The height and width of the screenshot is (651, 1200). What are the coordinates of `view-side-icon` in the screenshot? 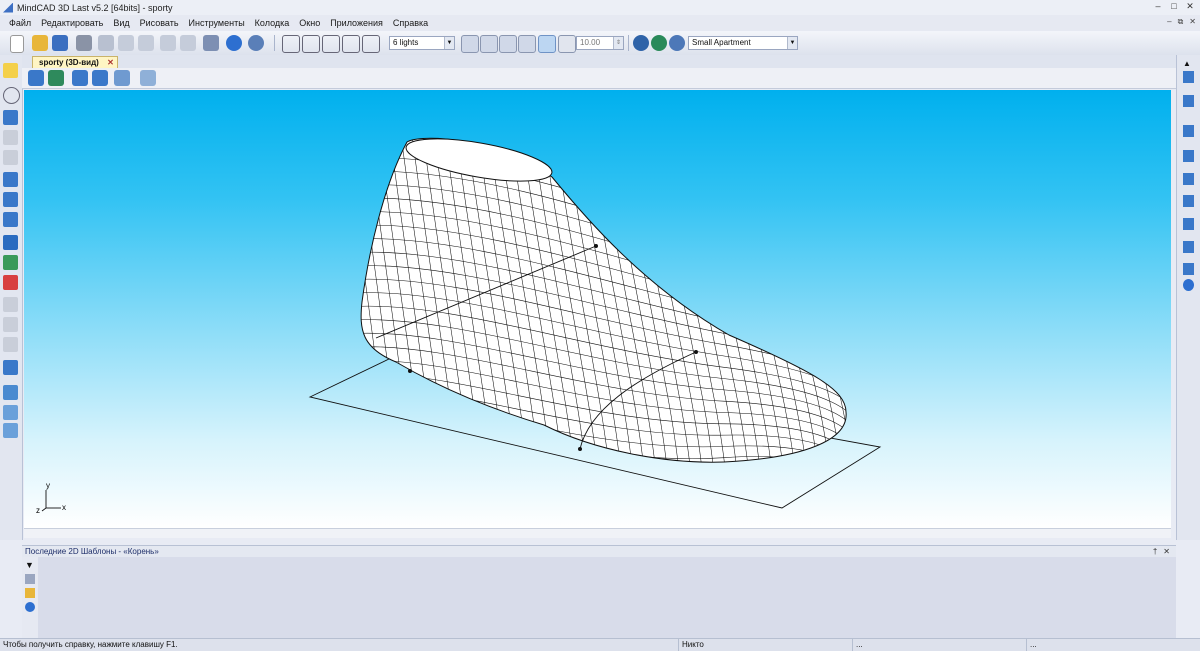 It's located at (56, 78).